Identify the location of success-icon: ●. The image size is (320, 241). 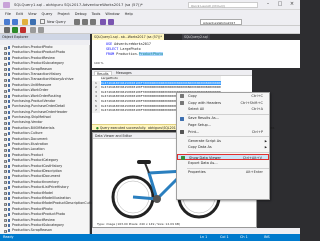
(97, 128).